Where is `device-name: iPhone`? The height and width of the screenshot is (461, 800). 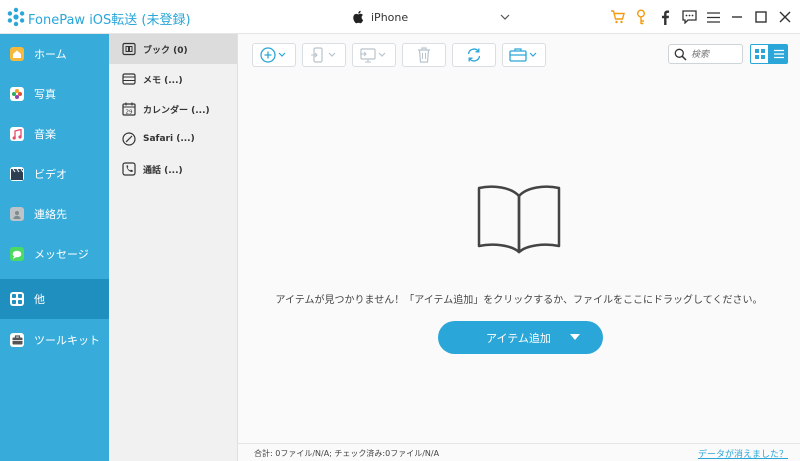
device-name: iPhone is located at coordinates (390, 17).